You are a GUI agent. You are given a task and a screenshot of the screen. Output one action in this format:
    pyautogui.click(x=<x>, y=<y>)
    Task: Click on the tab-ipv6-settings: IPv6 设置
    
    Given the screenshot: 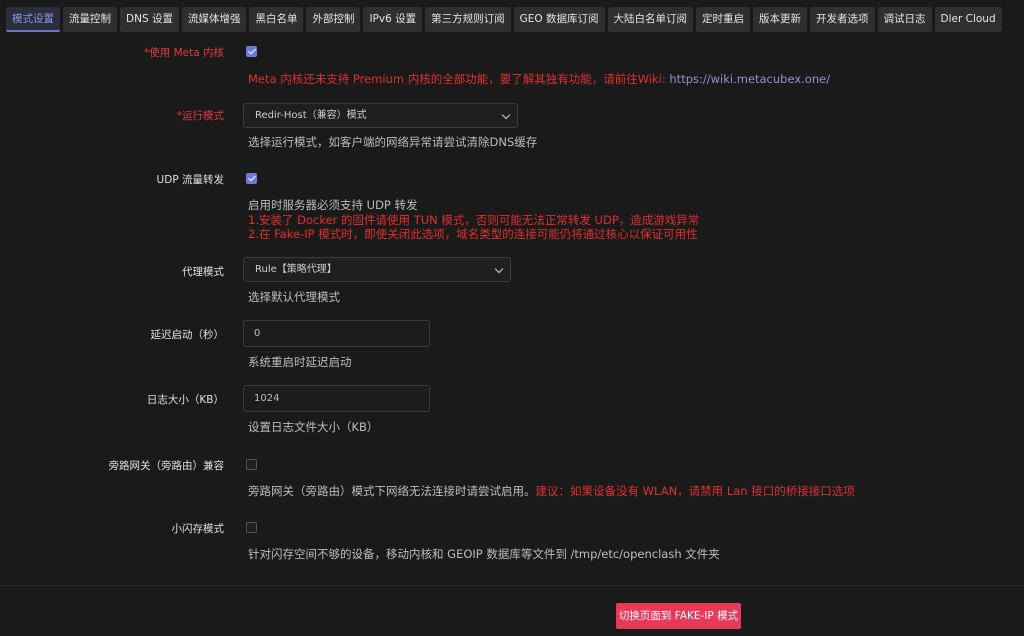 What is the action you would take?
    pyautogui.click(x=393, y=19)
    